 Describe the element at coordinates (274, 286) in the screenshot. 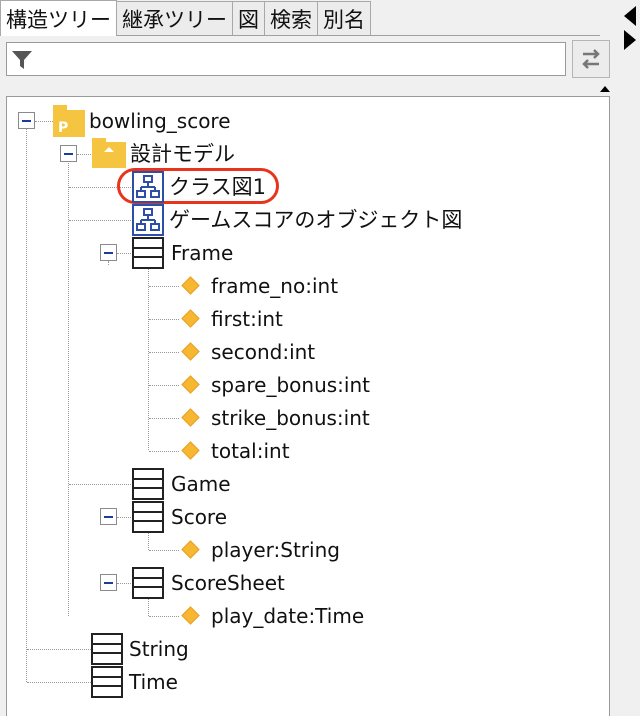

I see `tree-node-label: frame_no:int` at that location.